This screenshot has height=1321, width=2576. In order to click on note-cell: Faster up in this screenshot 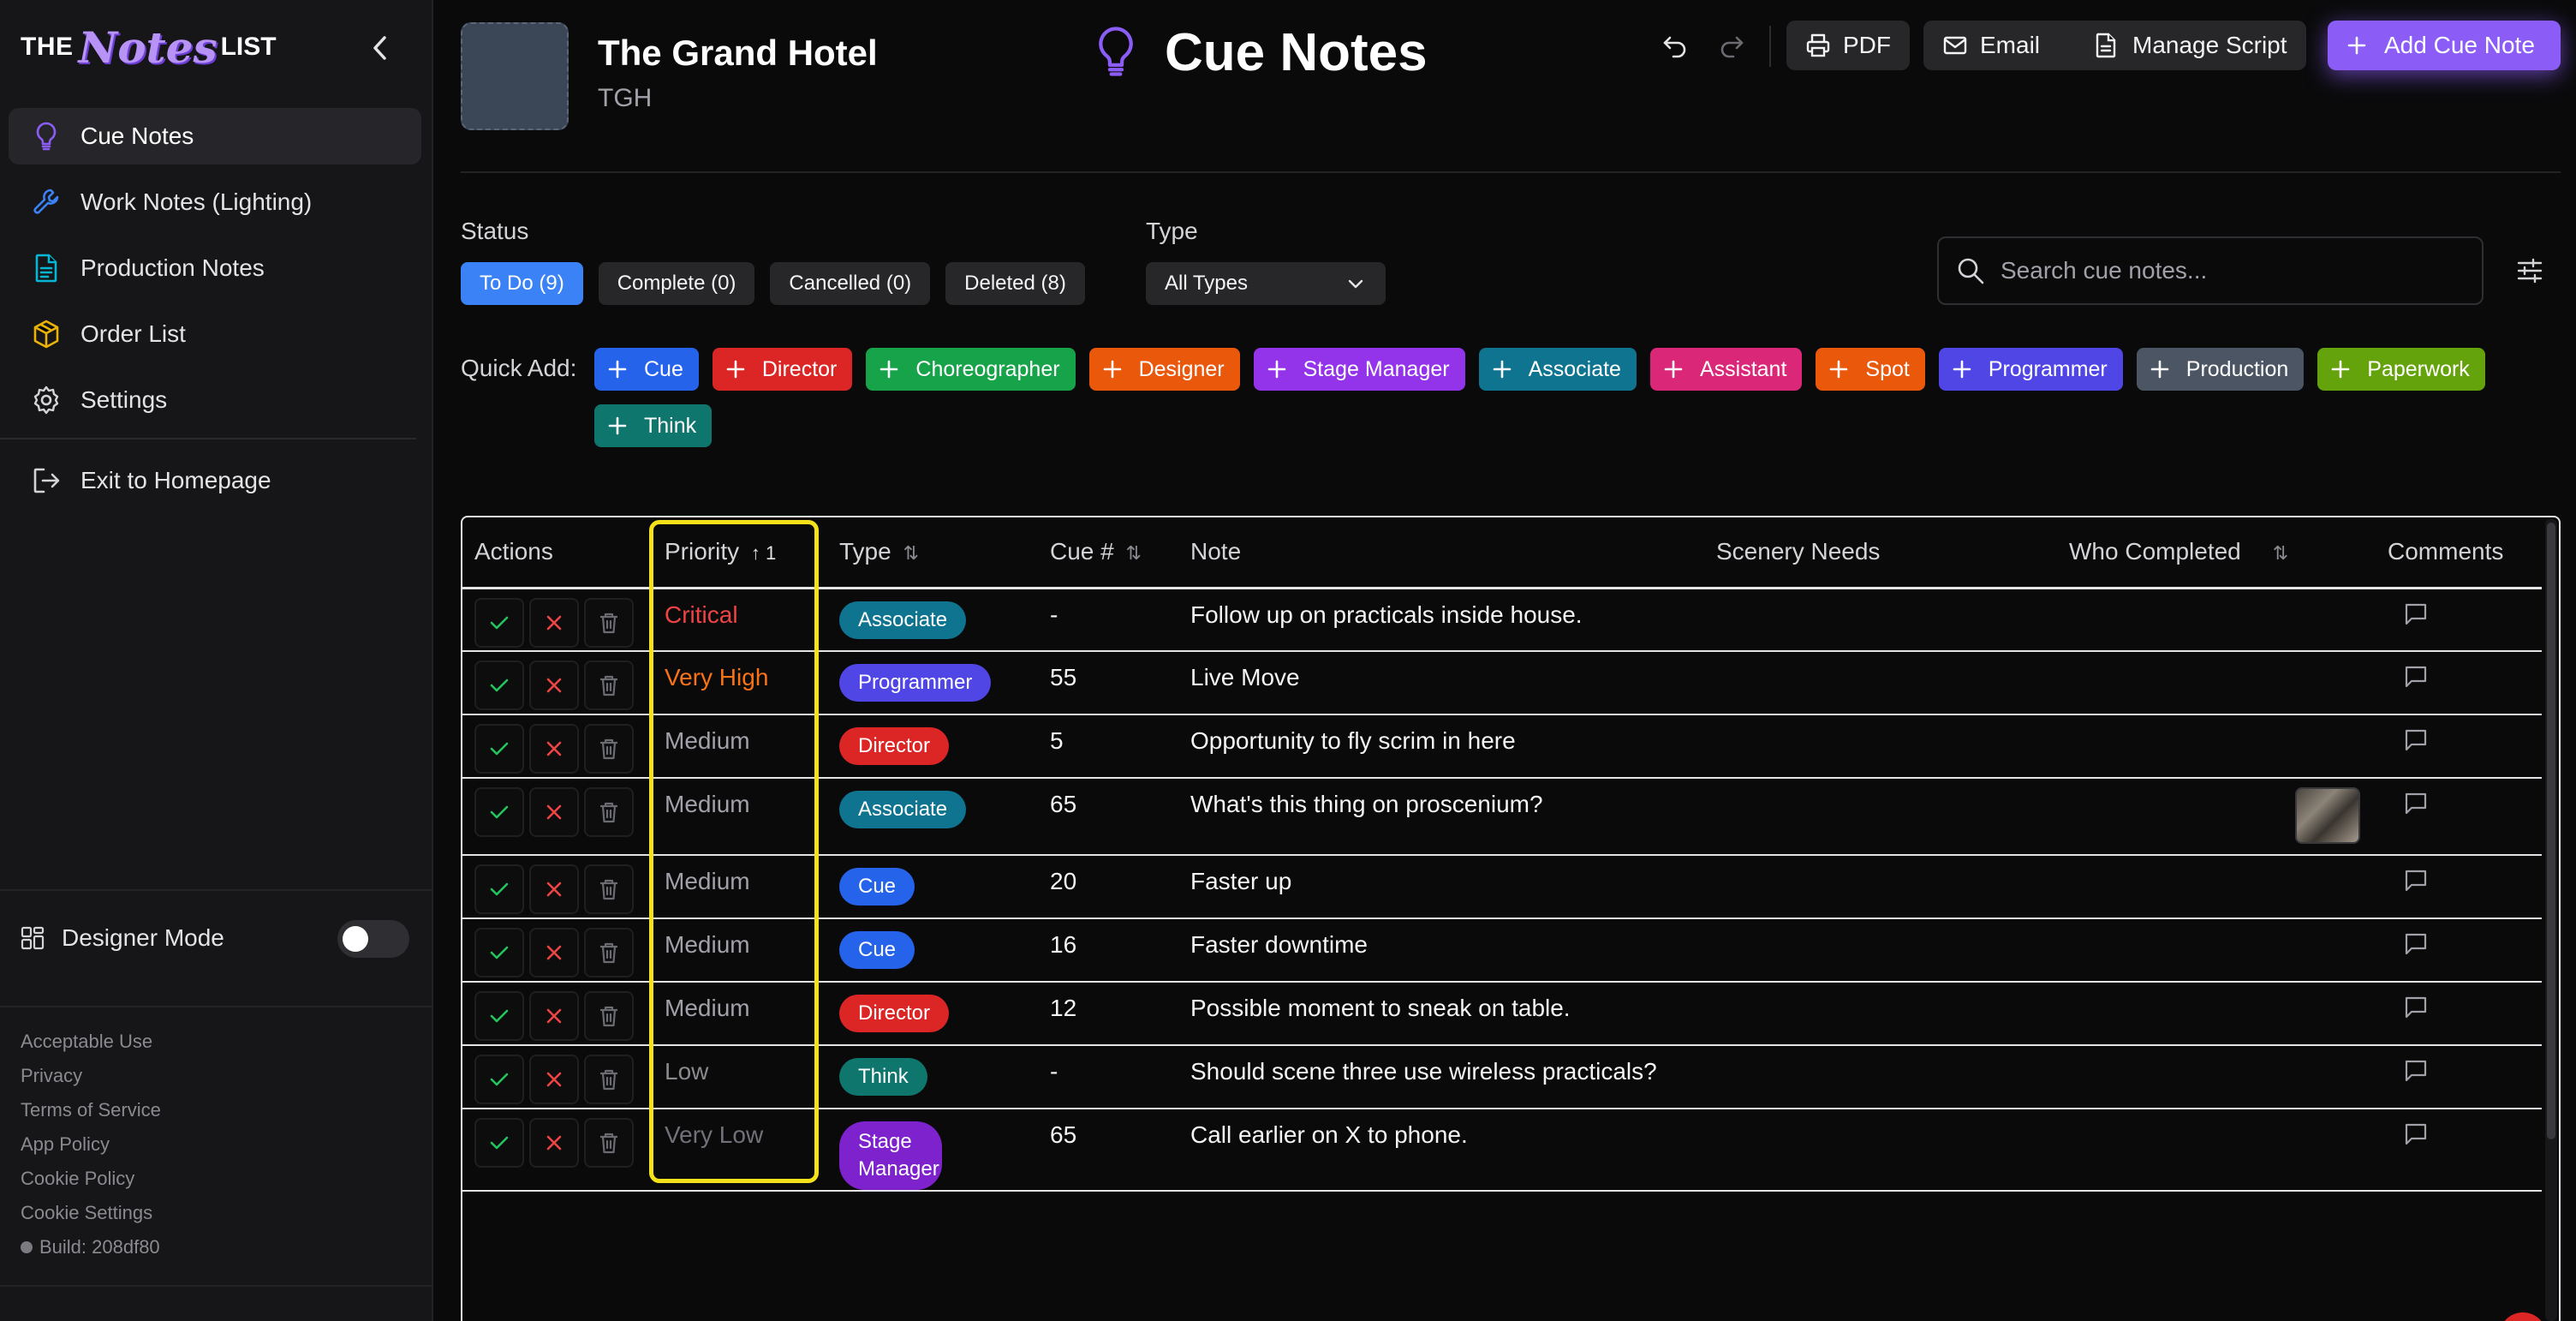, I will do `click(1441, 887)`.